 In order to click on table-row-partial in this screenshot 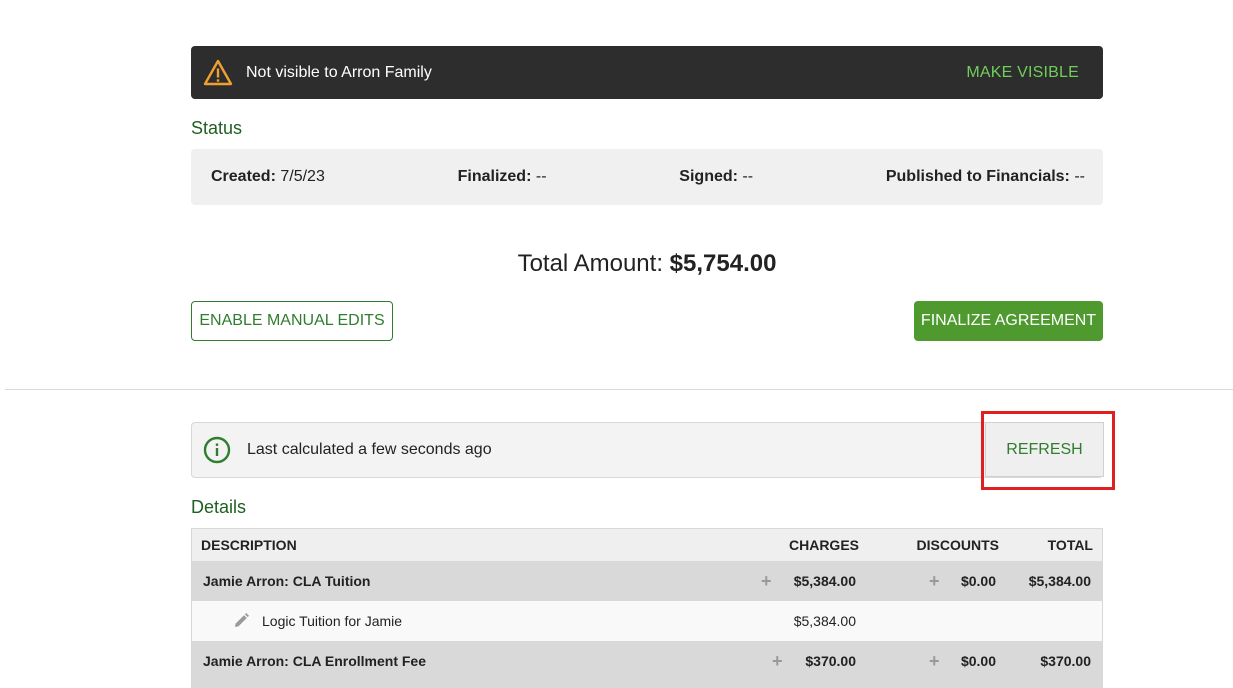, I will do `click(647, 684)`.